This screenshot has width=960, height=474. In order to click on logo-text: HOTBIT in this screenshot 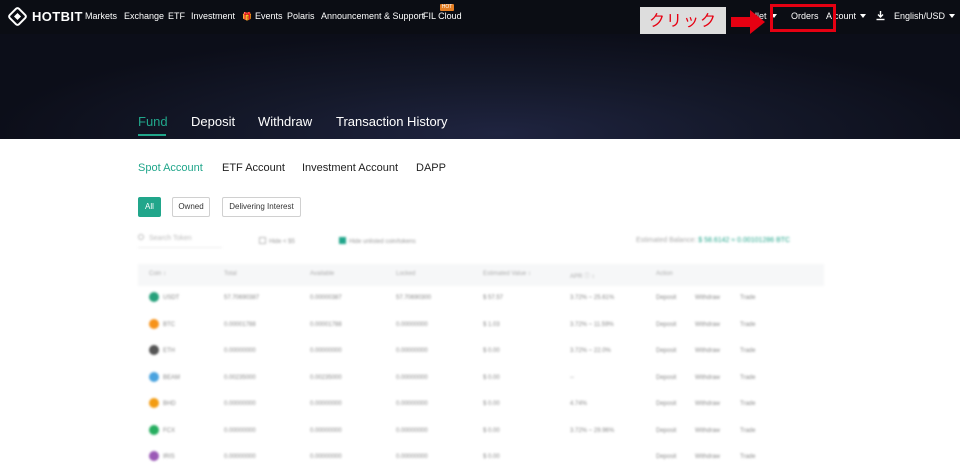, I will do `click(57, 16)`.